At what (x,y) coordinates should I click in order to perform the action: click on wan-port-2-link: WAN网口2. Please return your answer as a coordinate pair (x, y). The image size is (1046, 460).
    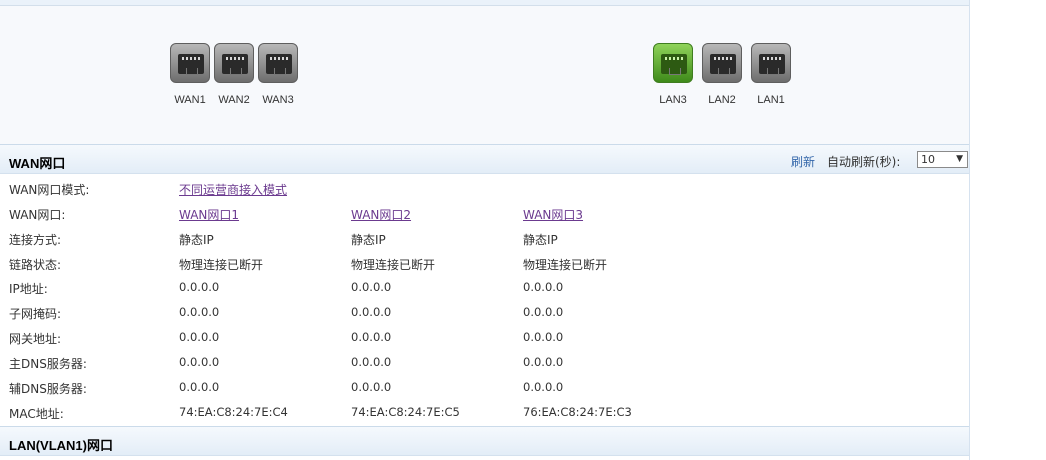
    Looking at the image, I should click on (381, 214).